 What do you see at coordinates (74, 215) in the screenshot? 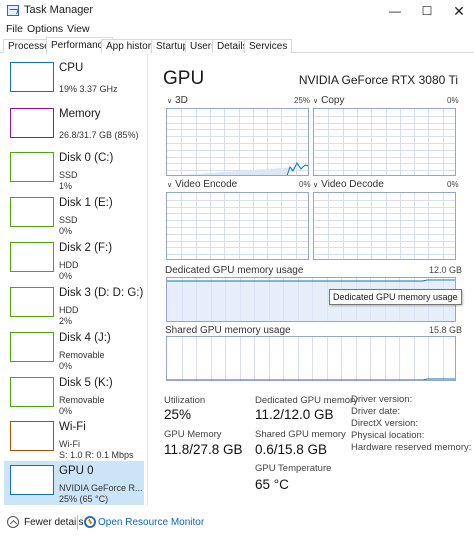
I see `sidebar-item-disk-1-e: Disk 1 (E:) SSD 0%` at bounding box center [74, 215].